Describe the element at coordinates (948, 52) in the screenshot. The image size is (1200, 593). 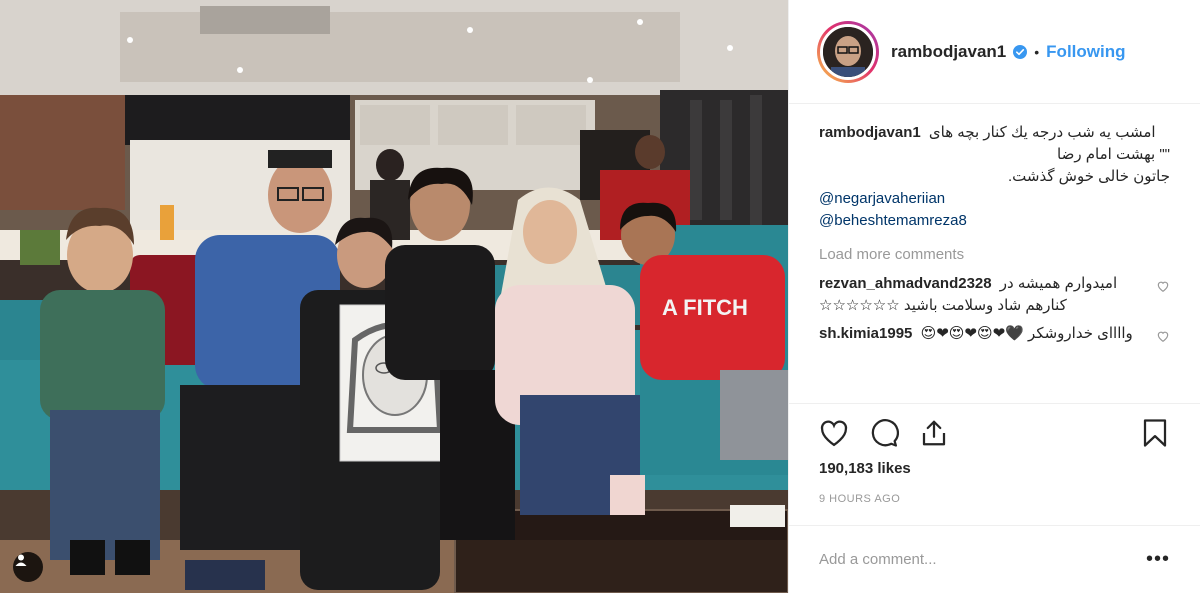
I see `post-username: rambodjavan1` at that location.